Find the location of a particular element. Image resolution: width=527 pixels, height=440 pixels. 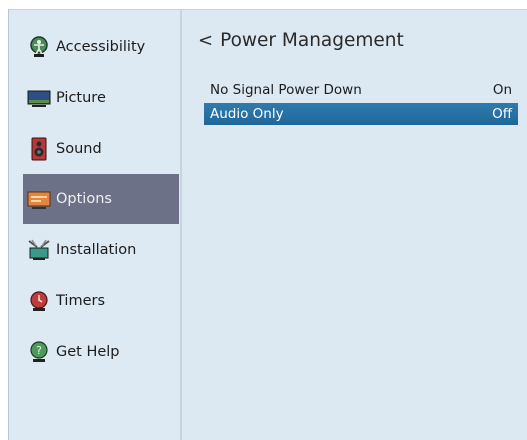

sidebar-item-picture: Picture is located at coordinates (101, 98).